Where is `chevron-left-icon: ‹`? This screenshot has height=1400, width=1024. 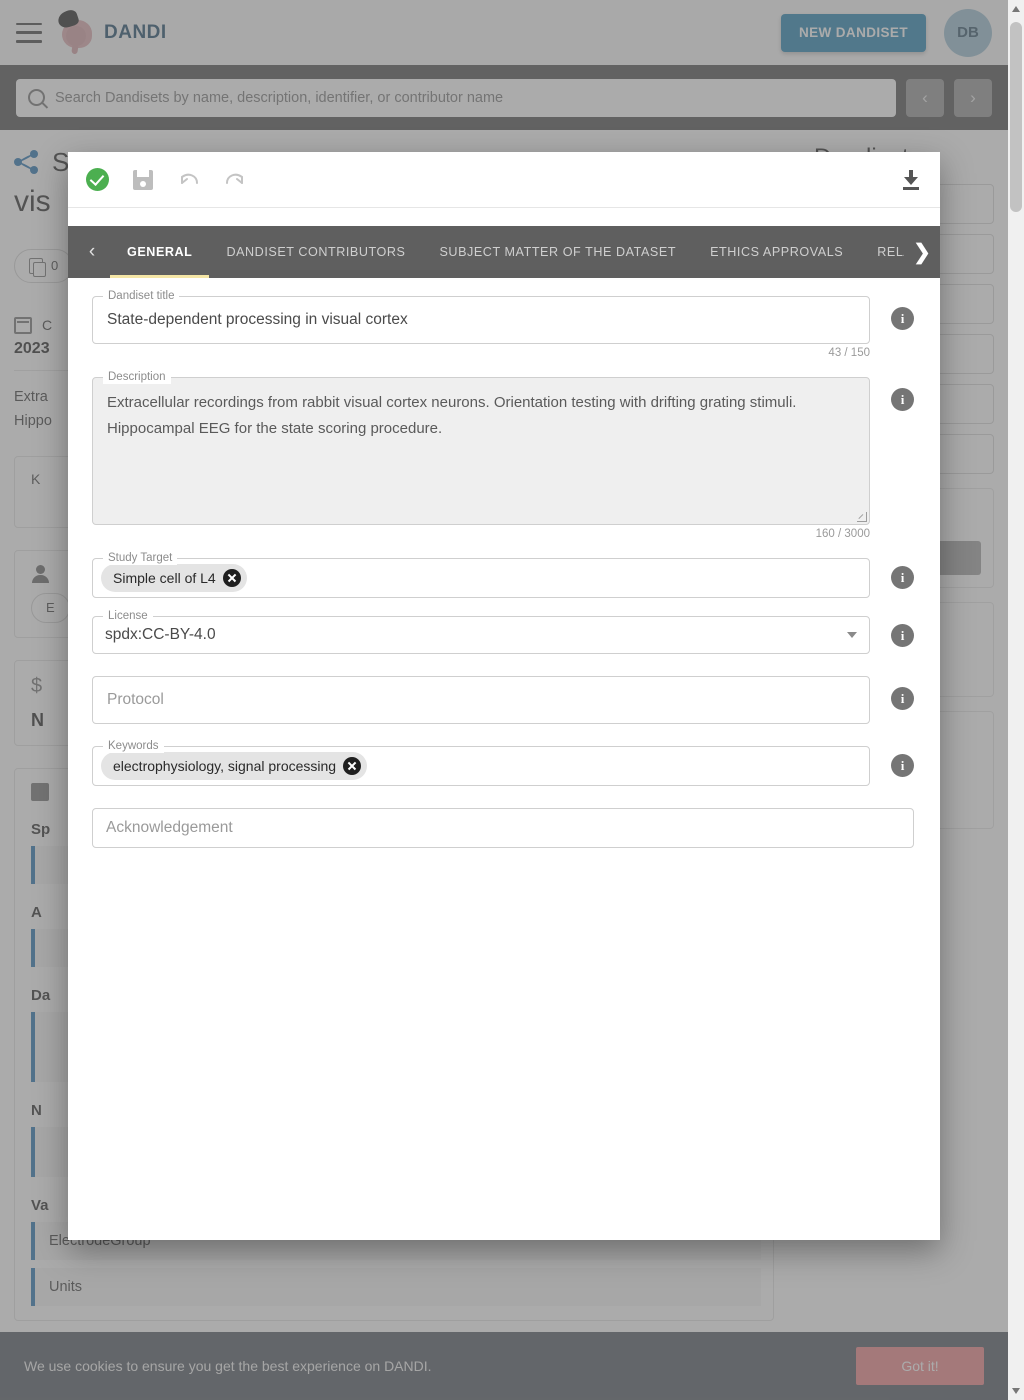 chevron-left-icon: ‹ is located at coordinates (92, 252).